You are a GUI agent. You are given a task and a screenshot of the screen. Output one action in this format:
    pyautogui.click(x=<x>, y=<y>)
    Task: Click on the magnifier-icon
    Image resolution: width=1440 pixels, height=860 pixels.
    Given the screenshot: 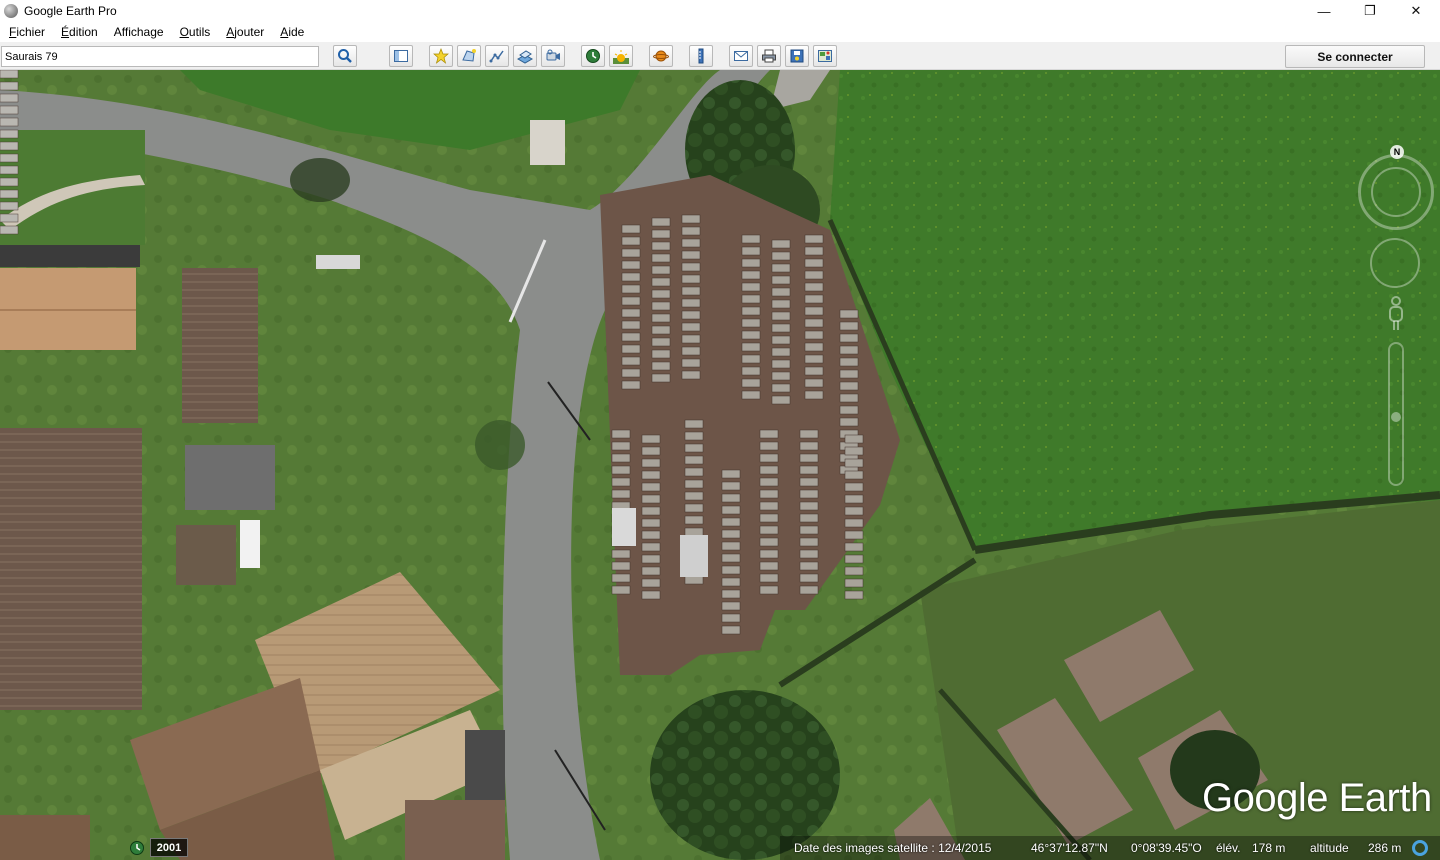 What is the action you would take?
    pyautogui.click(x=345, y=56)
    